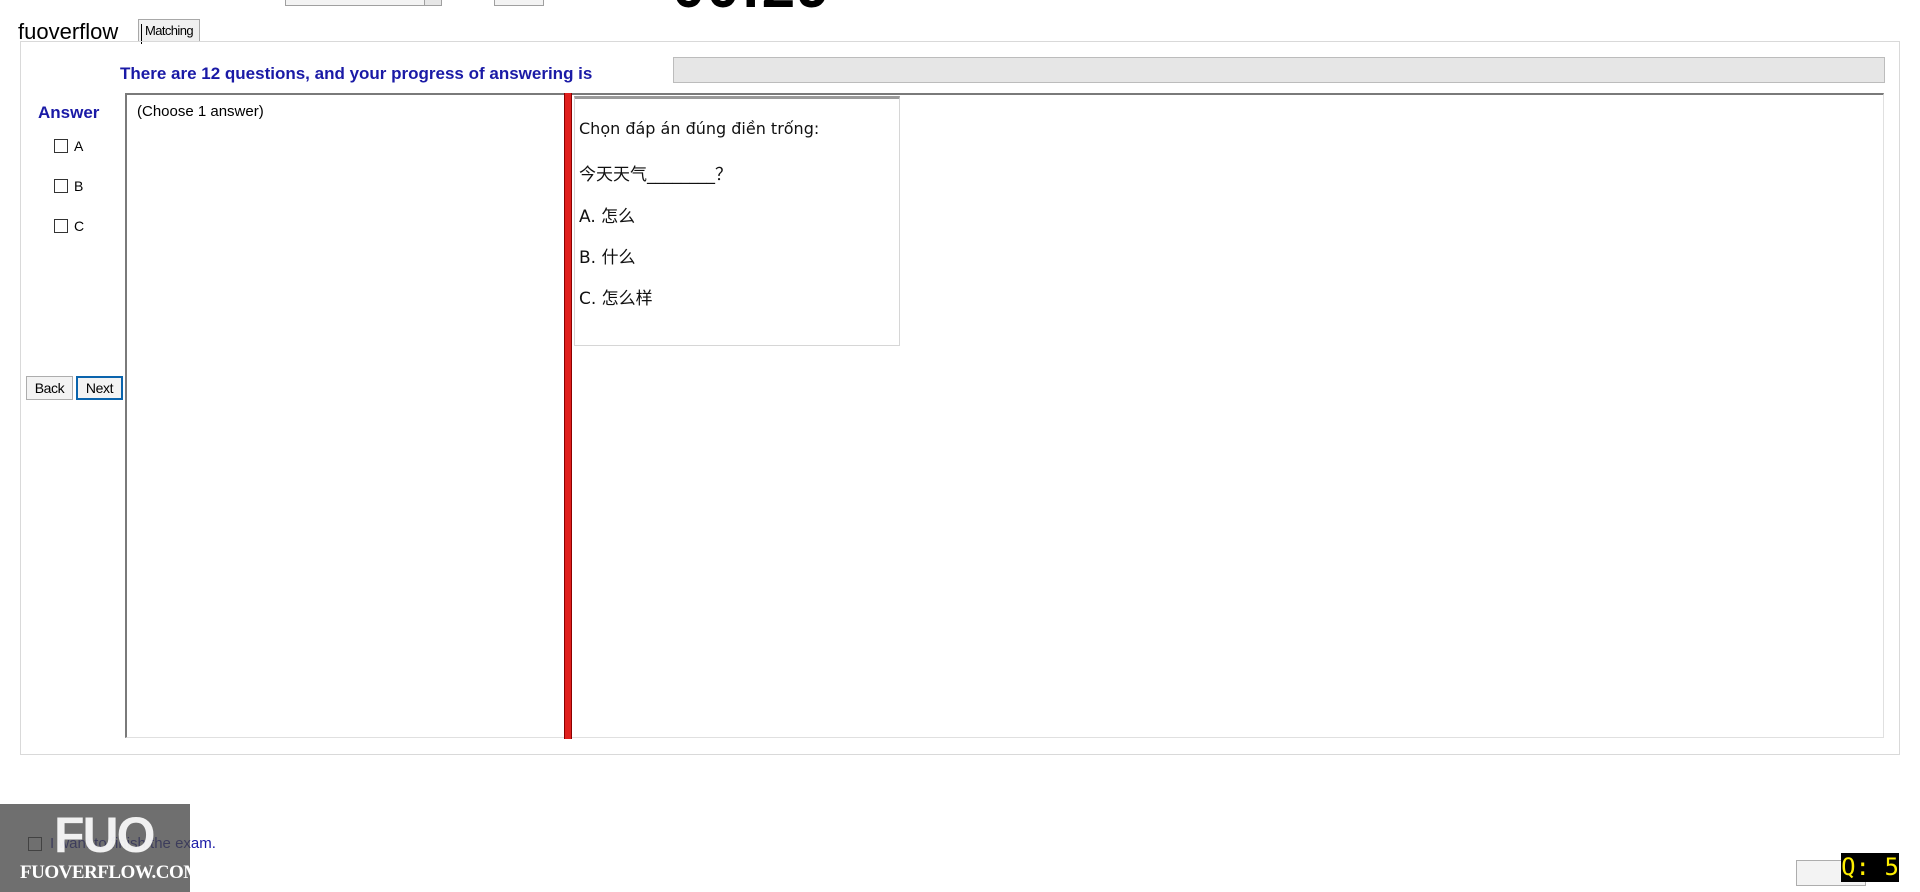  Describe the element at coordinates (79, 226) in the screenshot. I see `answer-option-label: C` at that location.